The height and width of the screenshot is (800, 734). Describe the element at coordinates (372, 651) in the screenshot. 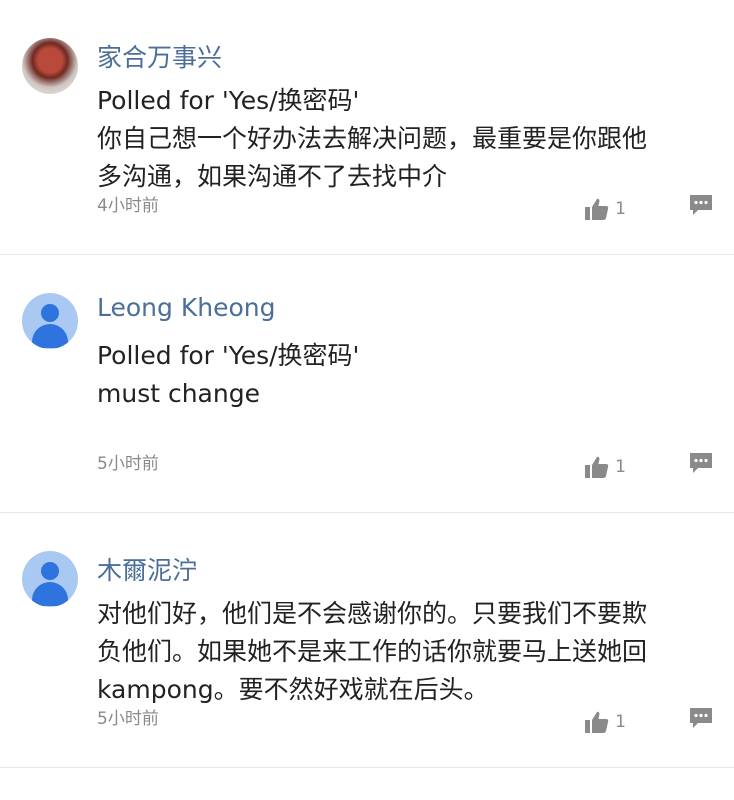

I see `comment-line: 负他们。如果她不是来工作的话你就要马上送她回` at that location.